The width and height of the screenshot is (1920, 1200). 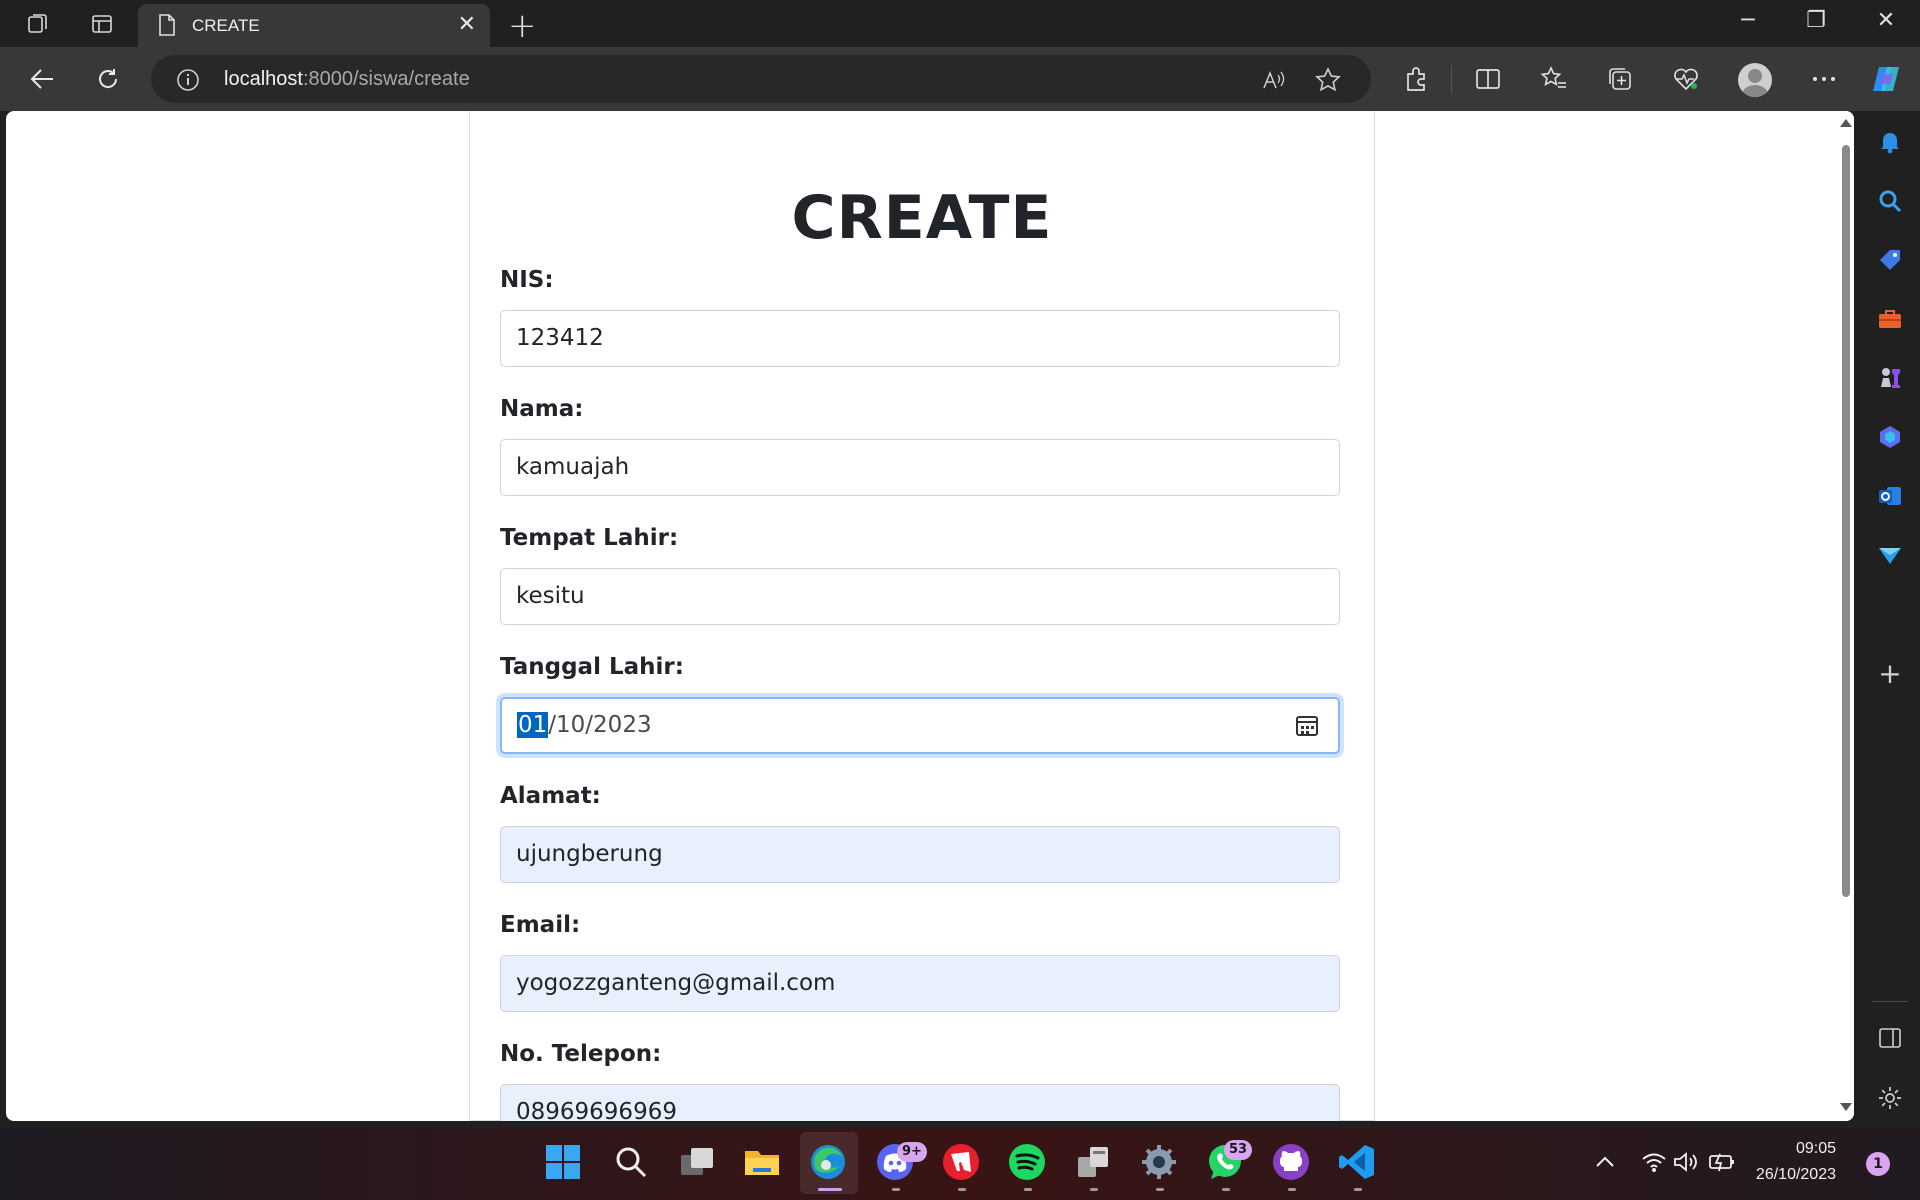 I want to click on windows-settings-icon, so click(x=1159, y=1162).